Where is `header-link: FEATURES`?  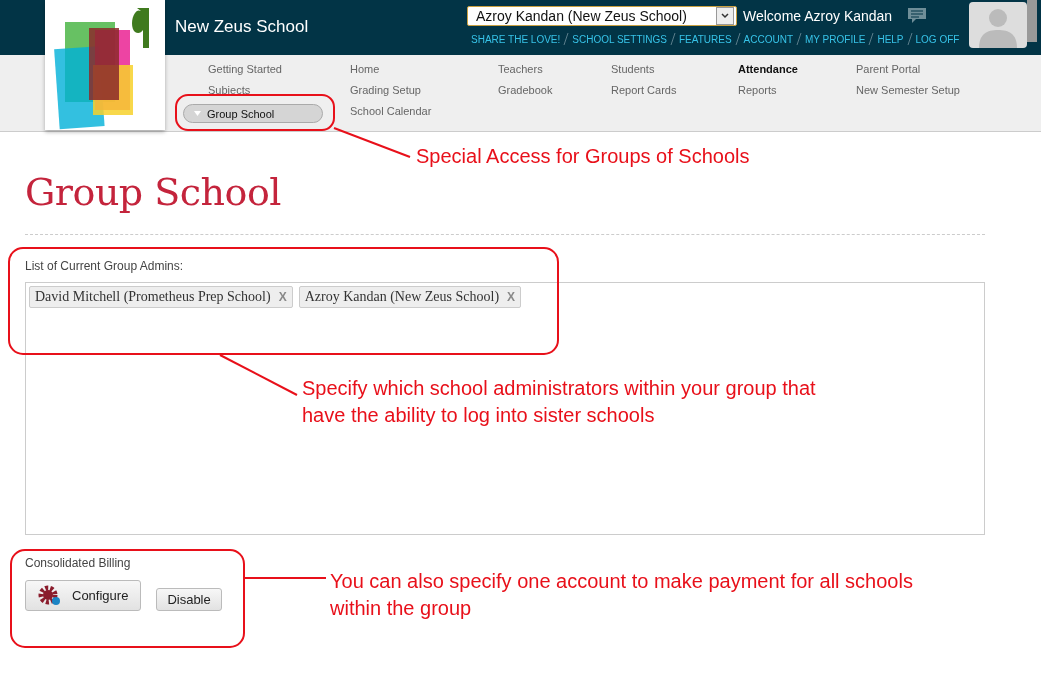 header-link: FEATURES is located at coordinates (705, 39).